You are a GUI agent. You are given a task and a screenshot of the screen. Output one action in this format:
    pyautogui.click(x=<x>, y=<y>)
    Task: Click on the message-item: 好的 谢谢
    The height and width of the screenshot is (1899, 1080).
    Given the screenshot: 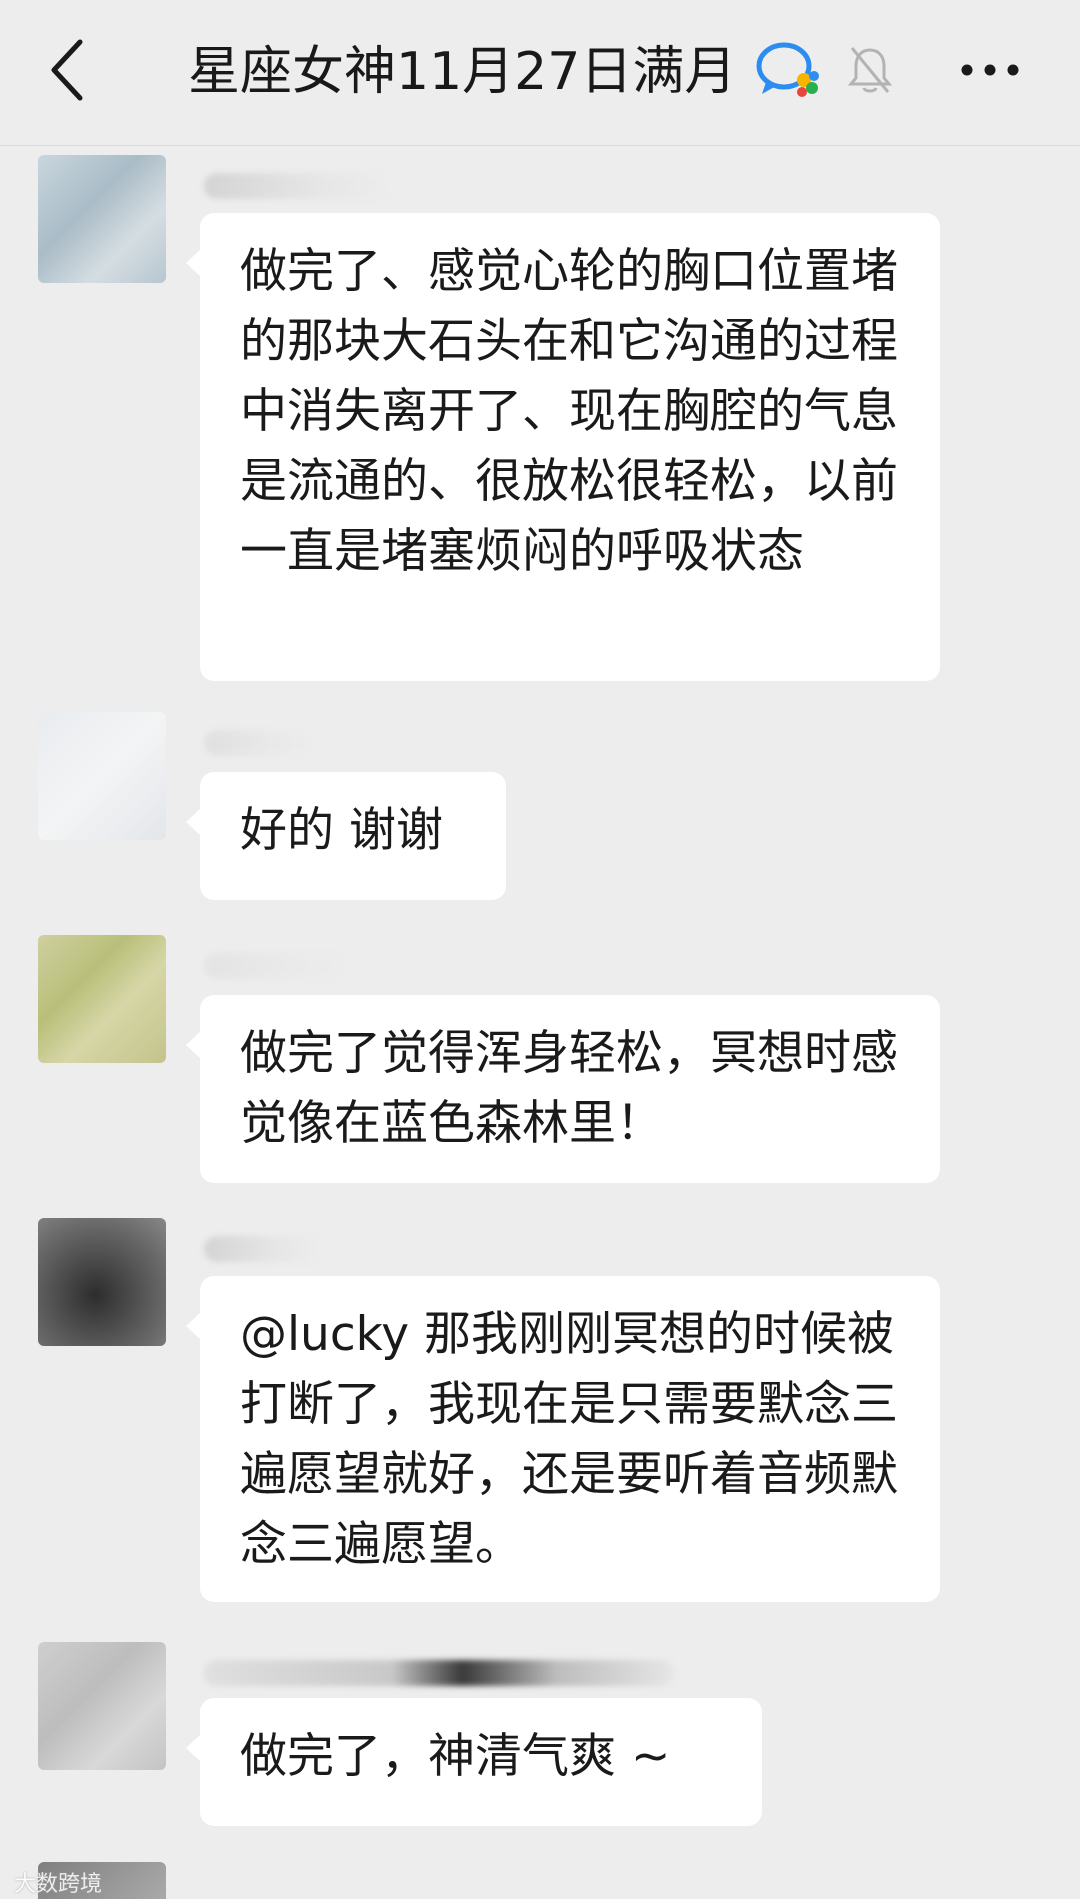 What is the action you would take?
    pyautogui.click(x=540, y=807)
    